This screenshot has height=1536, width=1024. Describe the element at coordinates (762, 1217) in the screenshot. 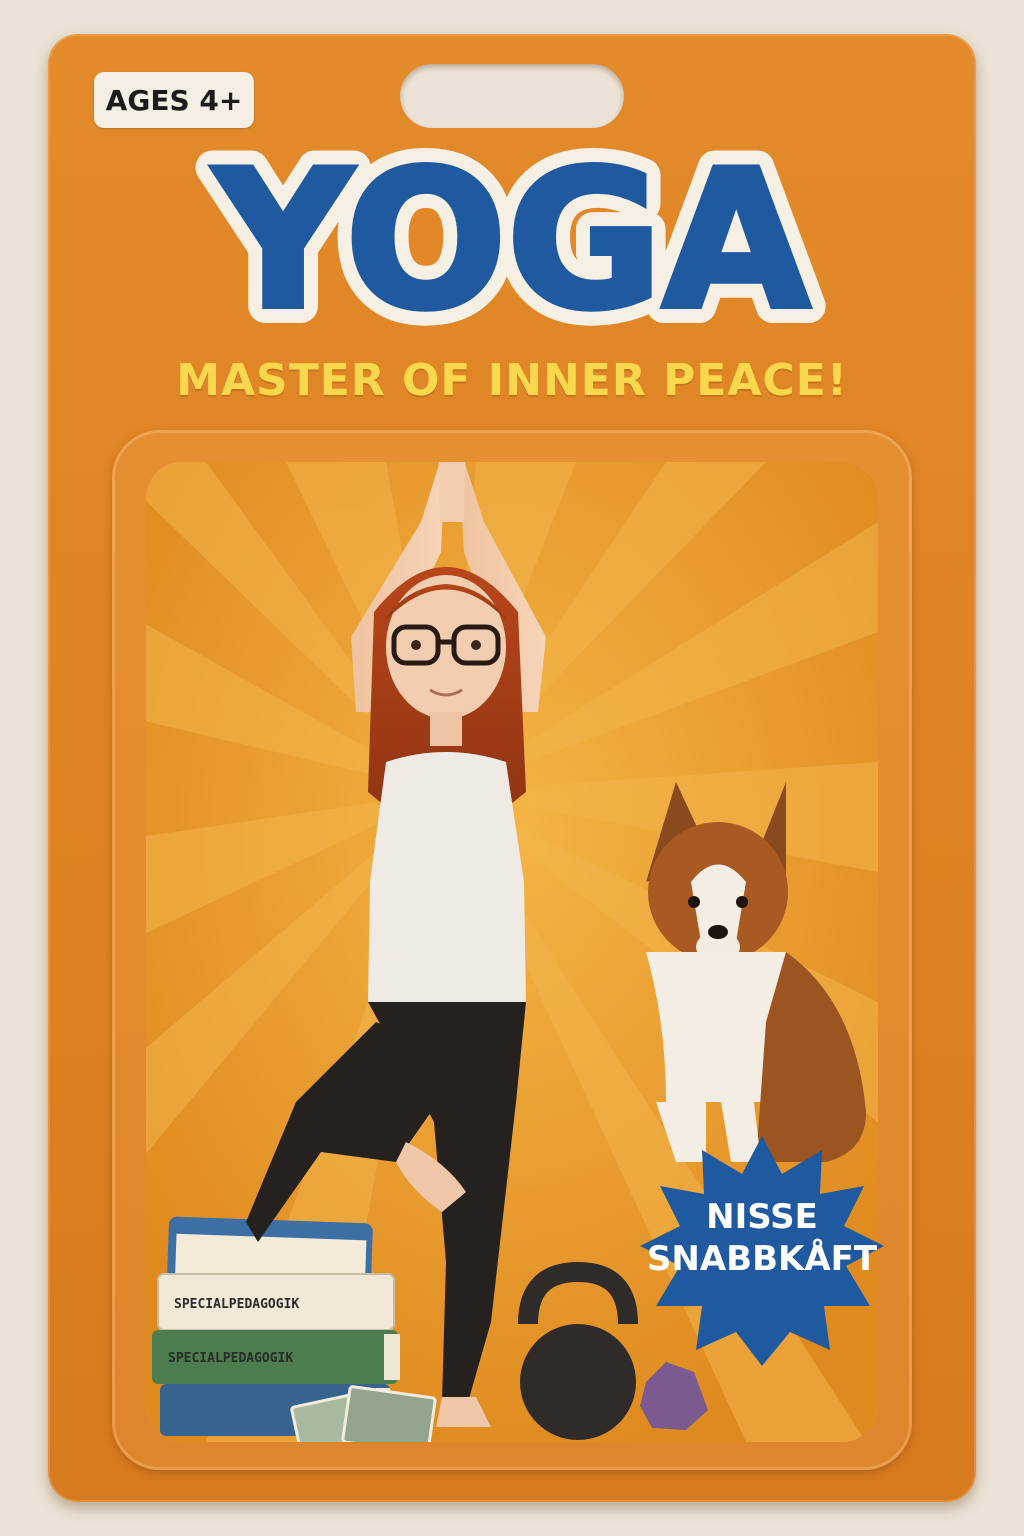

I see `sticker-line-1: NISSE` at that location.